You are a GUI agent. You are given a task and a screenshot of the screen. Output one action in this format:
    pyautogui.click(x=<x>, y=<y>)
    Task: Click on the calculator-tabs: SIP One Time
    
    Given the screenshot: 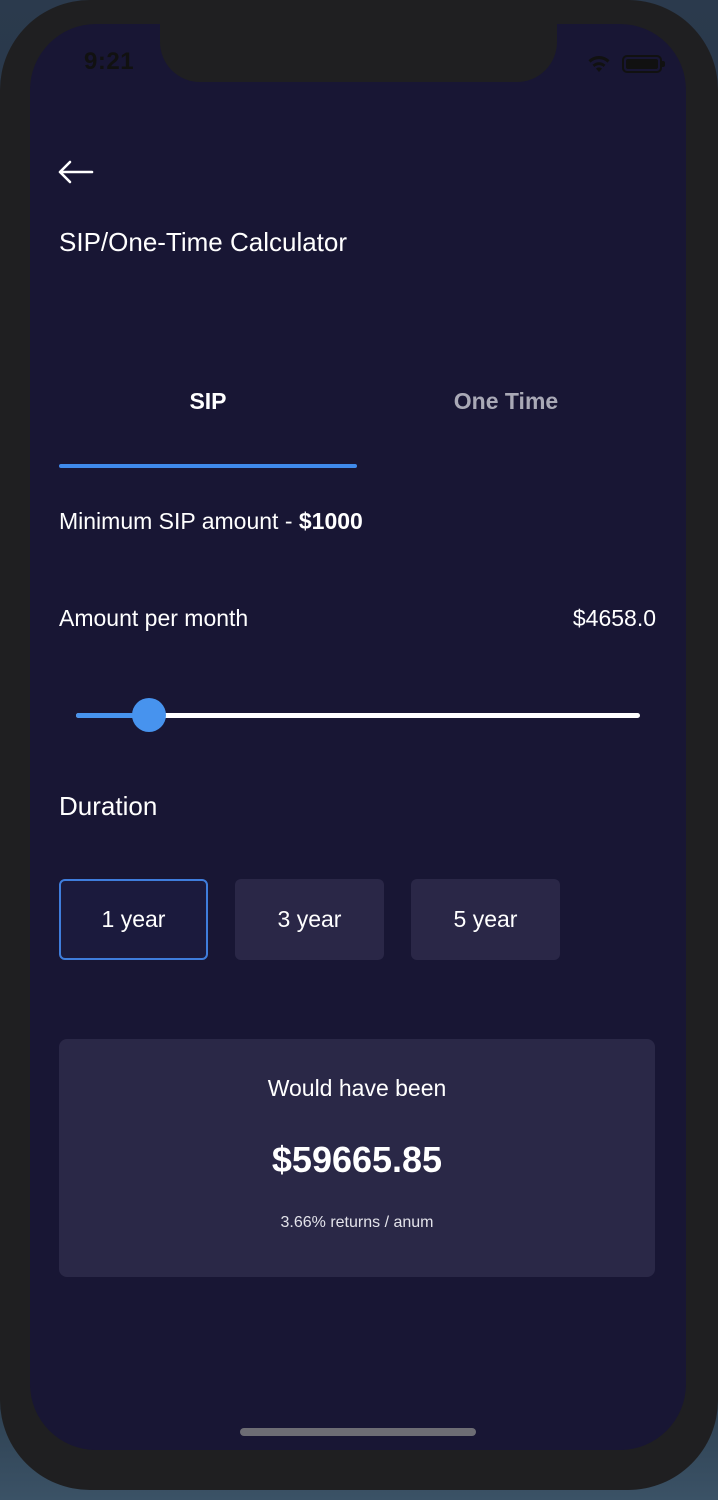 What is the action you would take?
    pyautogui.click(x=357, y=427)
    